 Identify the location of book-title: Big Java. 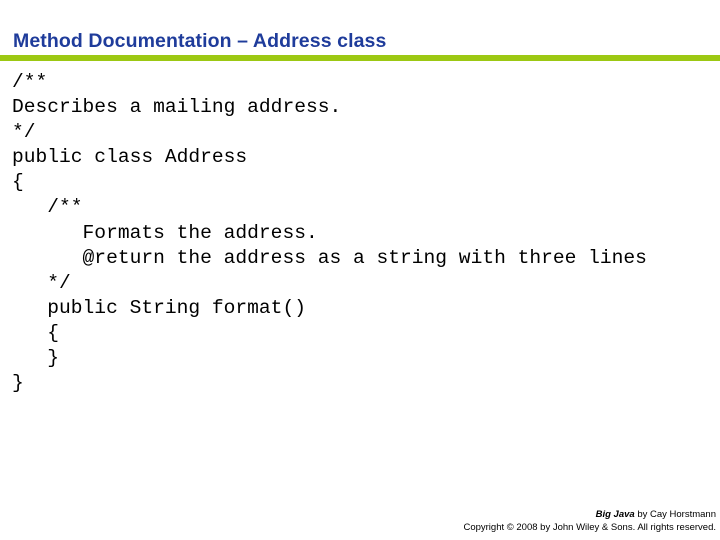
(615, 514).